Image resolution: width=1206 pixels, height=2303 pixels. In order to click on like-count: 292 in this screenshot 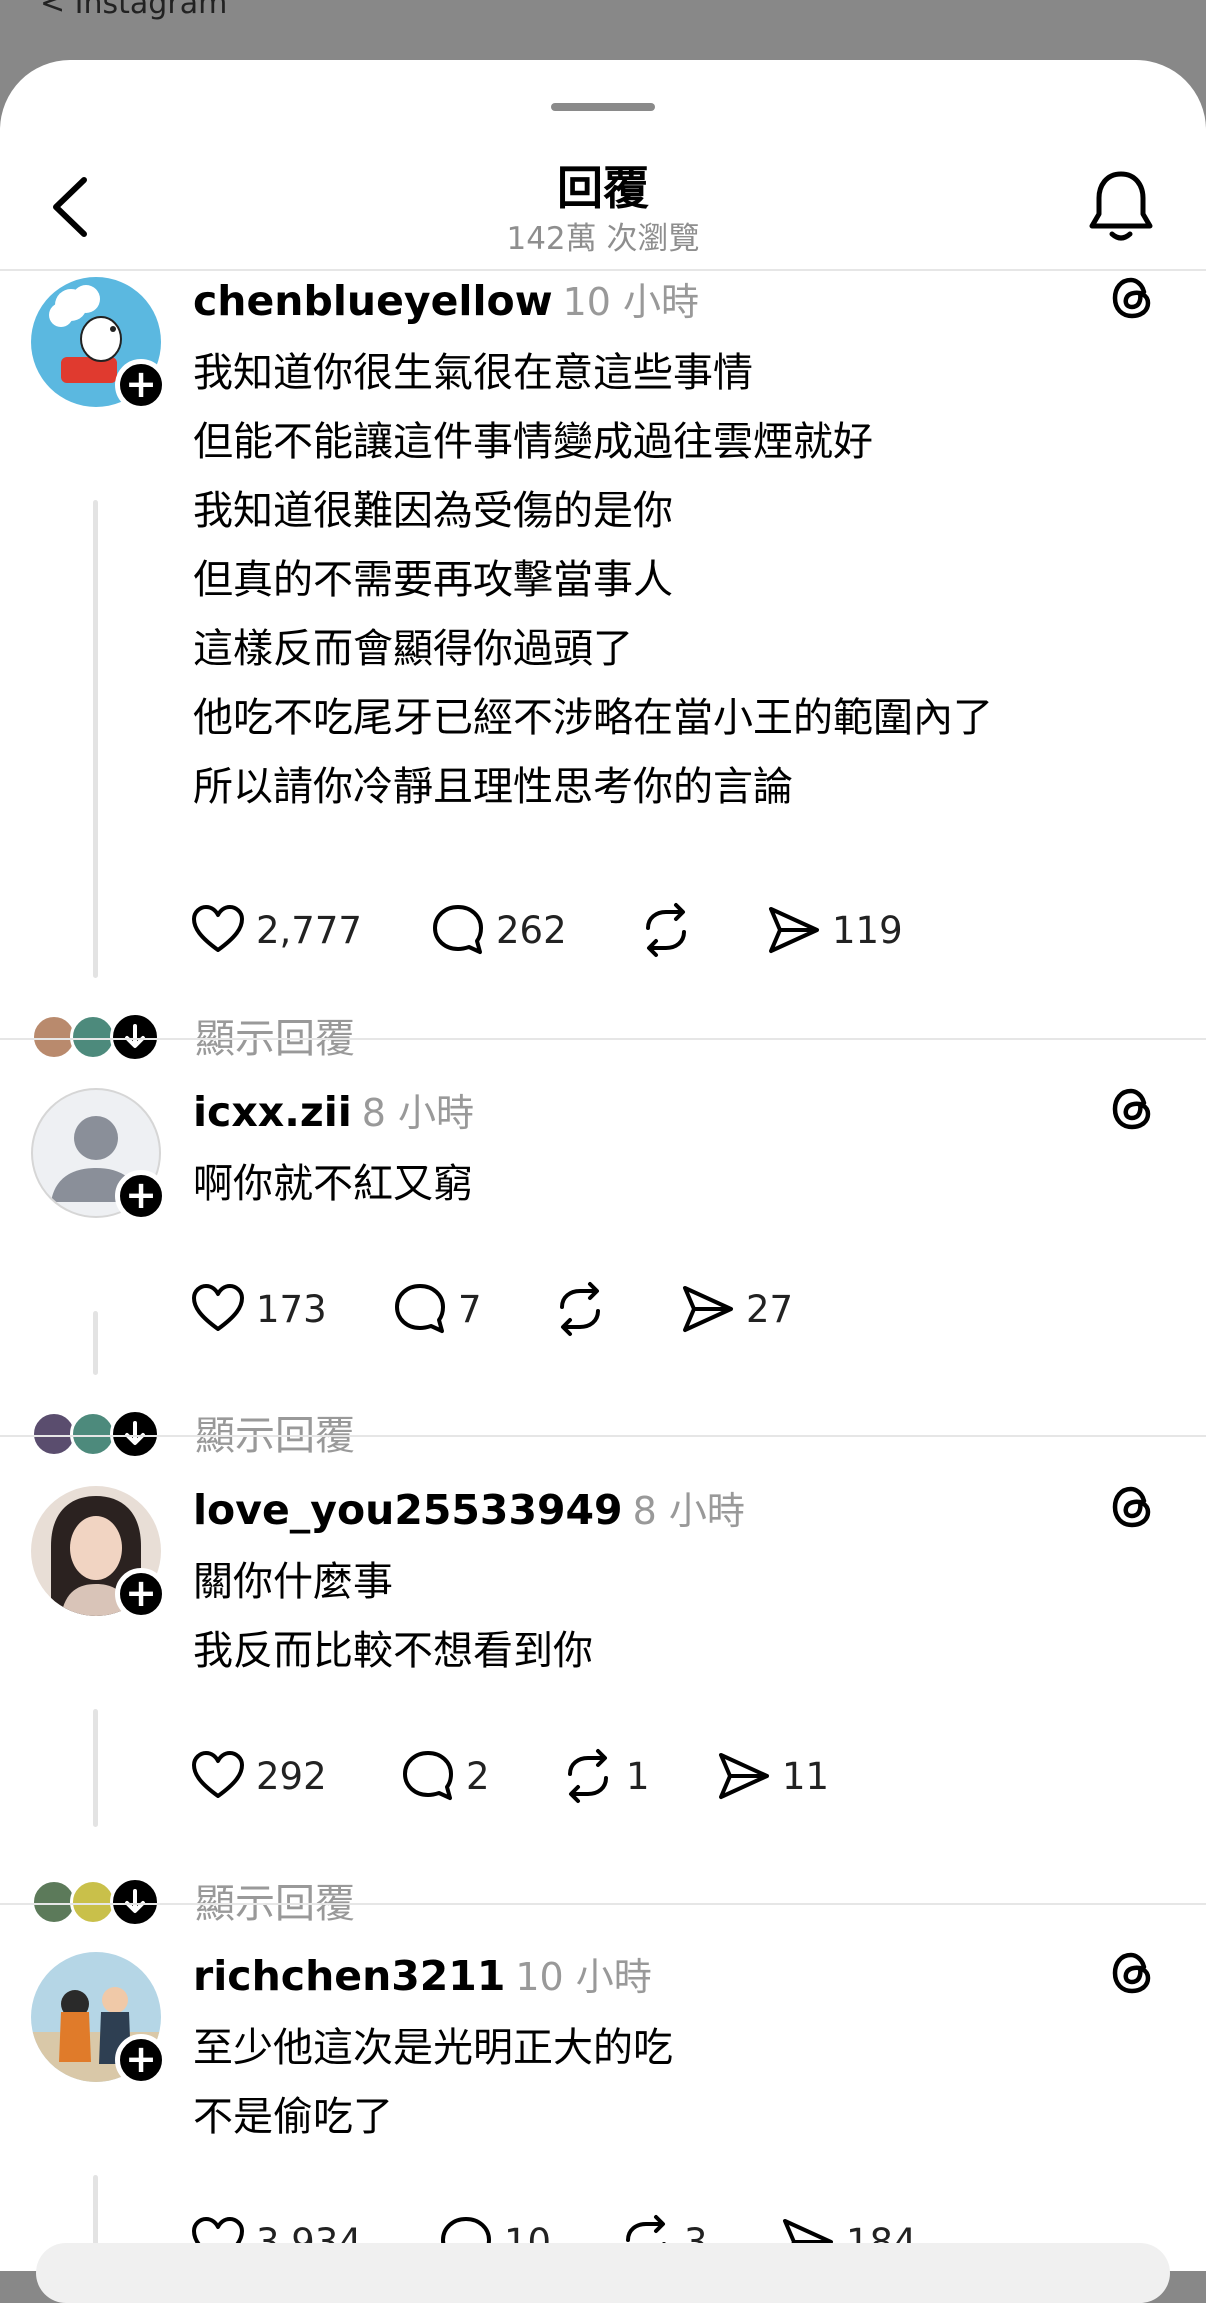, I will do `click(291, 1776)`.